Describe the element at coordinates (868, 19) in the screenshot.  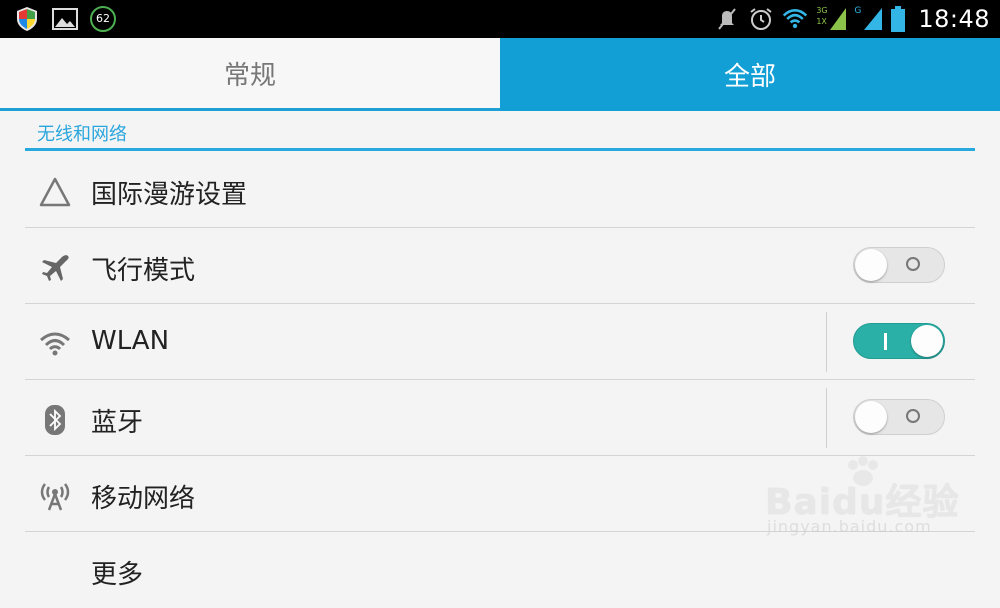
I see `signal-g-icon: G` at that location.